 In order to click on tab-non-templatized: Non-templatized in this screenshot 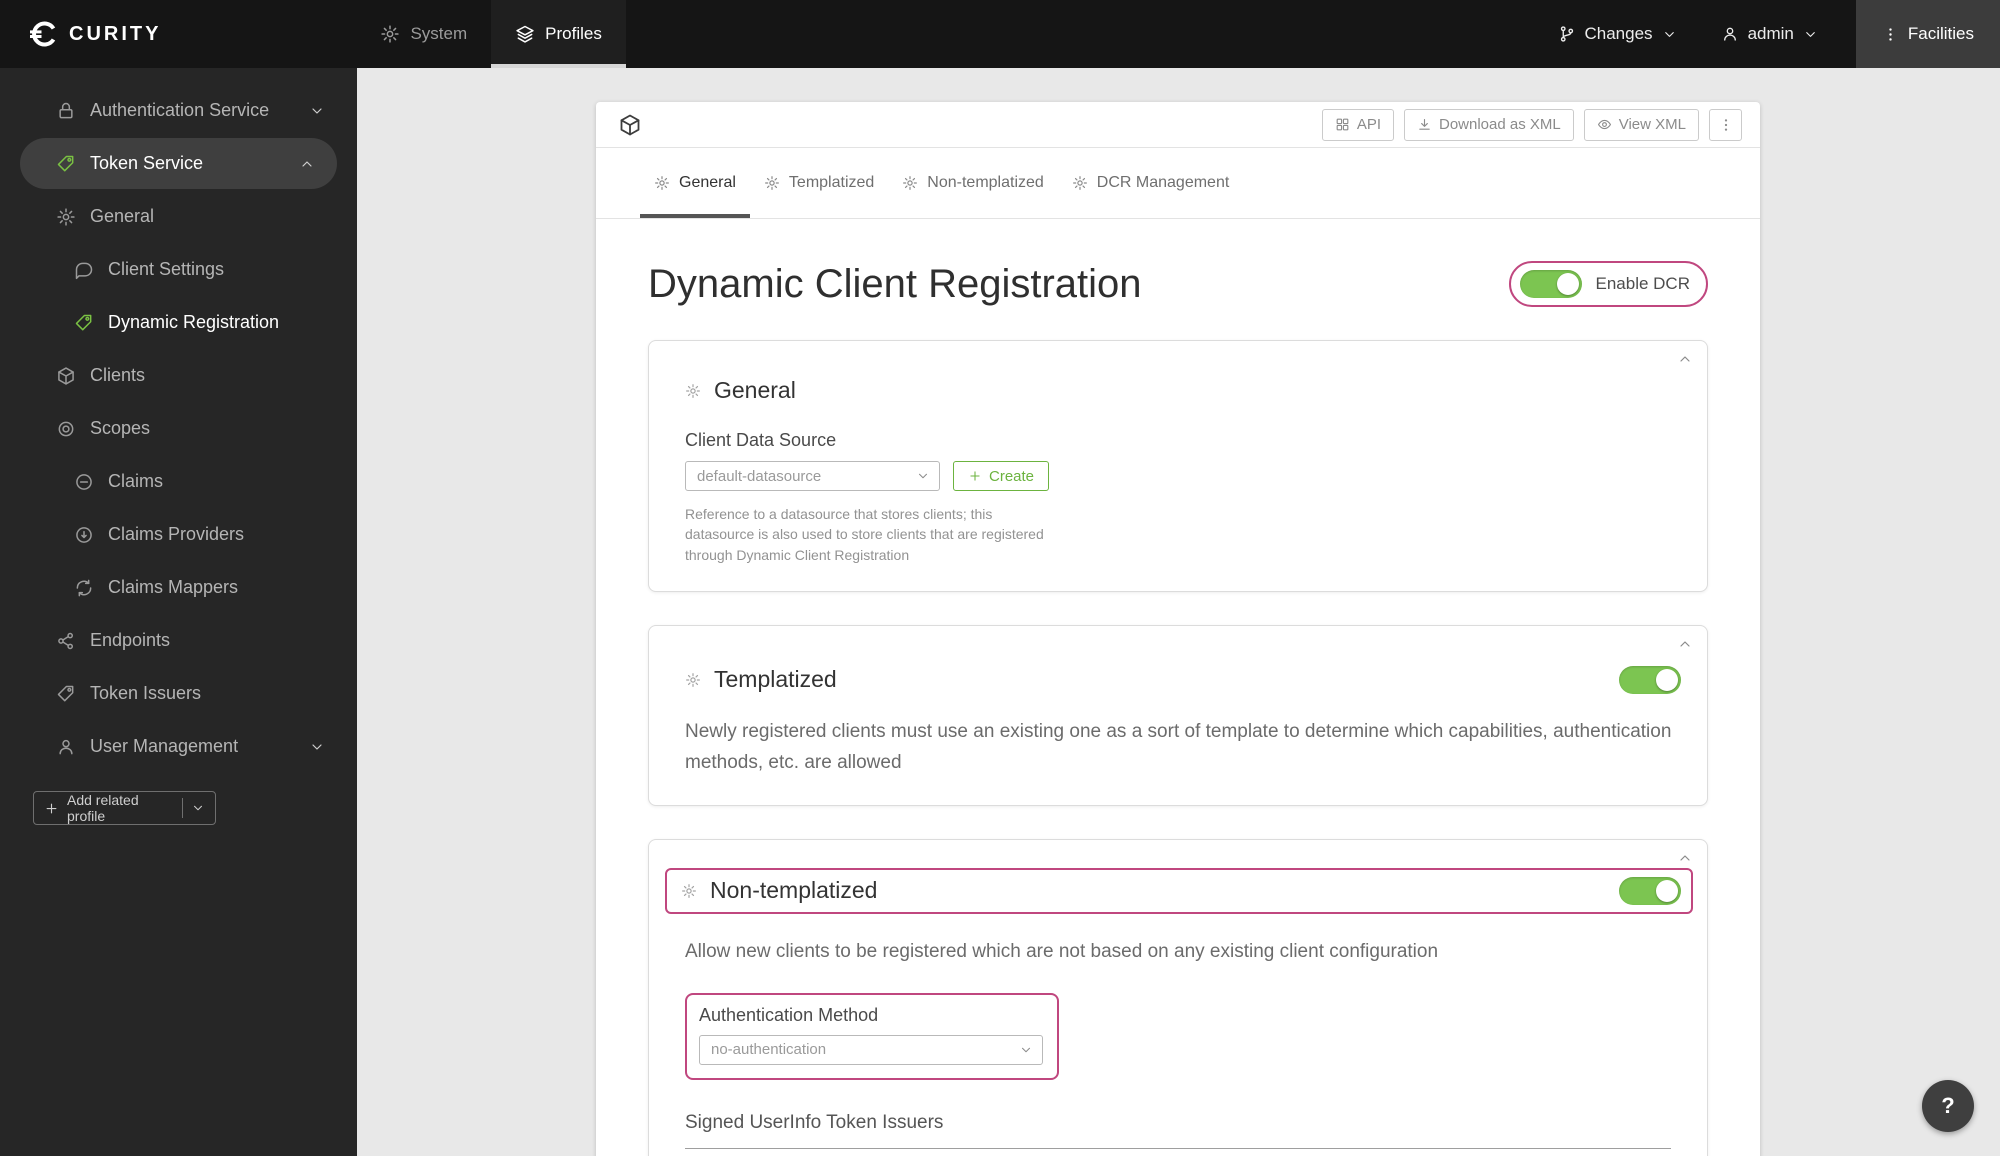, I will do `click(973, 183)`.